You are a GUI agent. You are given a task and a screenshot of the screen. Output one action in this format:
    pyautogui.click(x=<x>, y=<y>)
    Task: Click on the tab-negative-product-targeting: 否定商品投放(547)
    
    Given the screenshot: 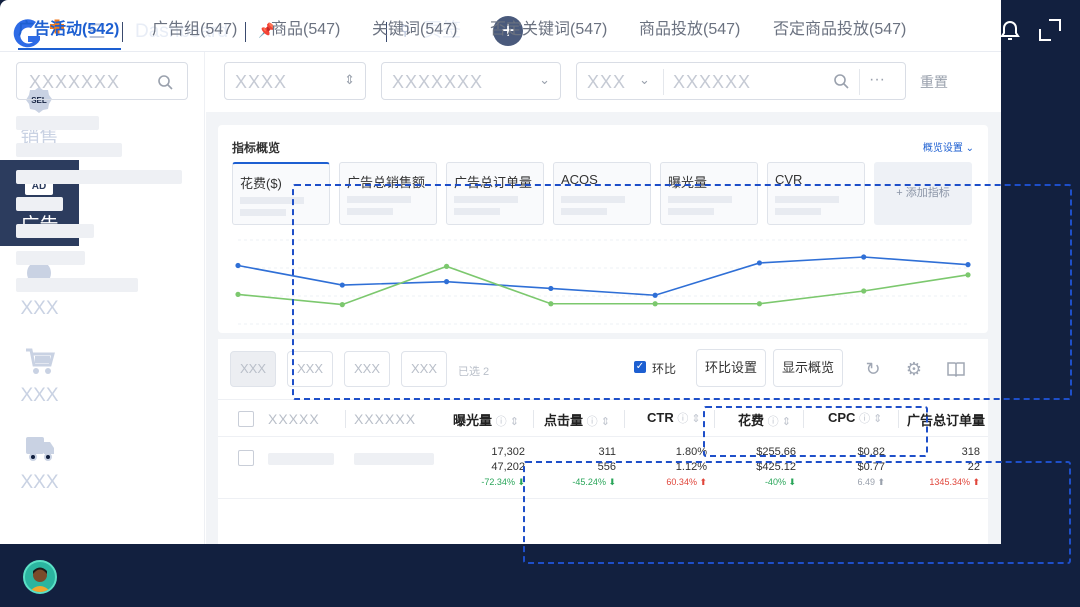 What is the action you would take?
    pyautogui.click(x=839, y=30)
    